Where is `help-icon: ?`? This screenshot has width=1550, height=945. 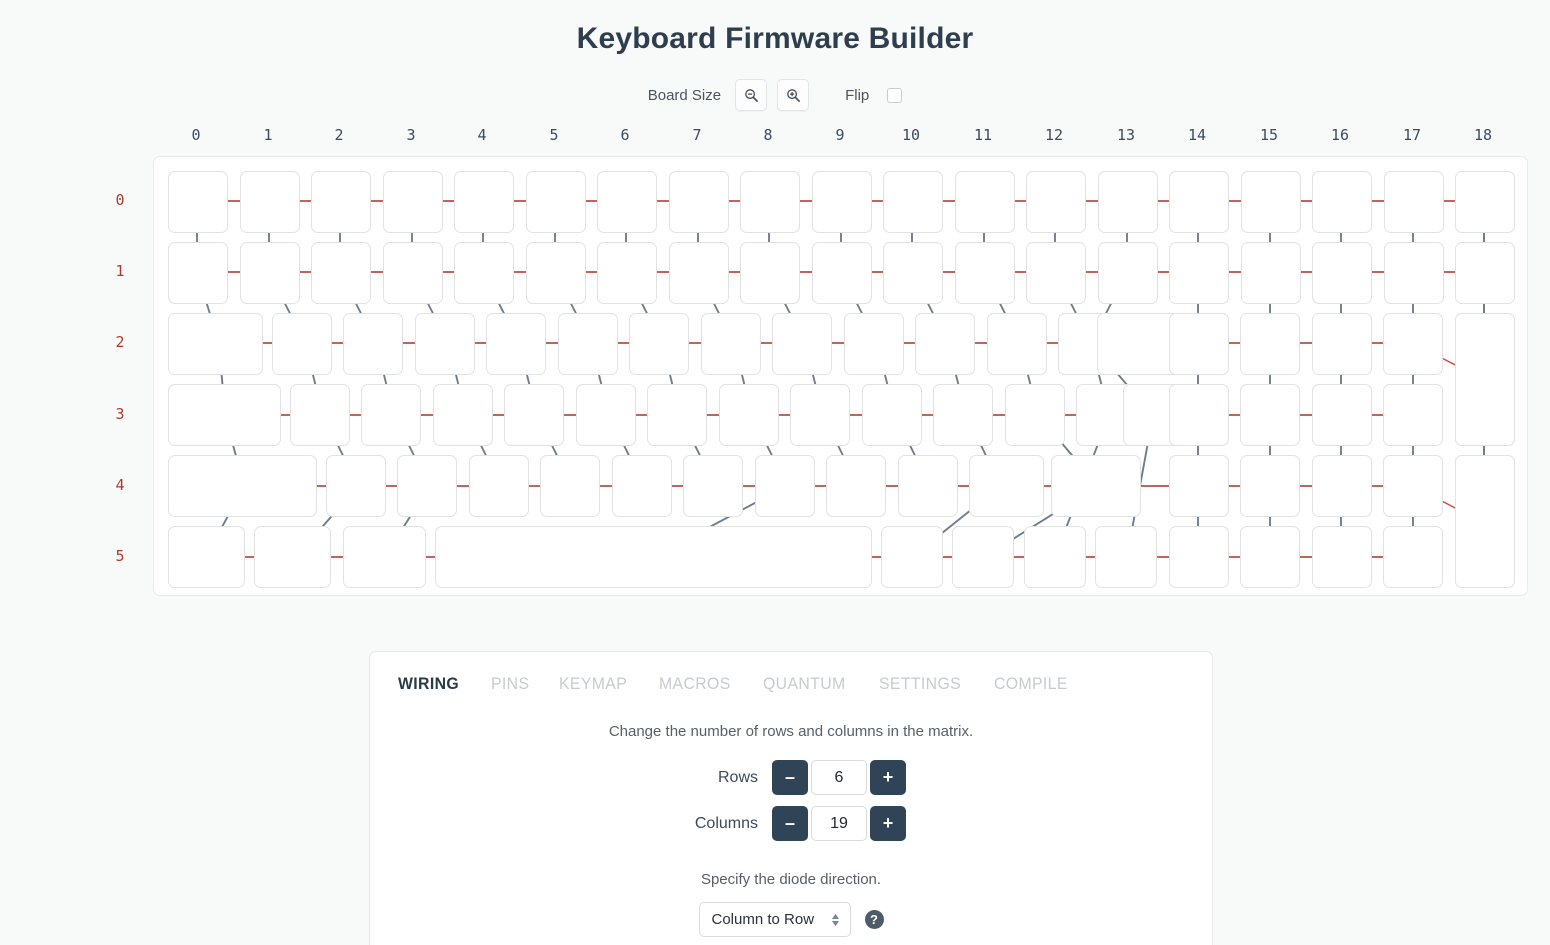
help-icon: ? is located at coordinates (874, 919).